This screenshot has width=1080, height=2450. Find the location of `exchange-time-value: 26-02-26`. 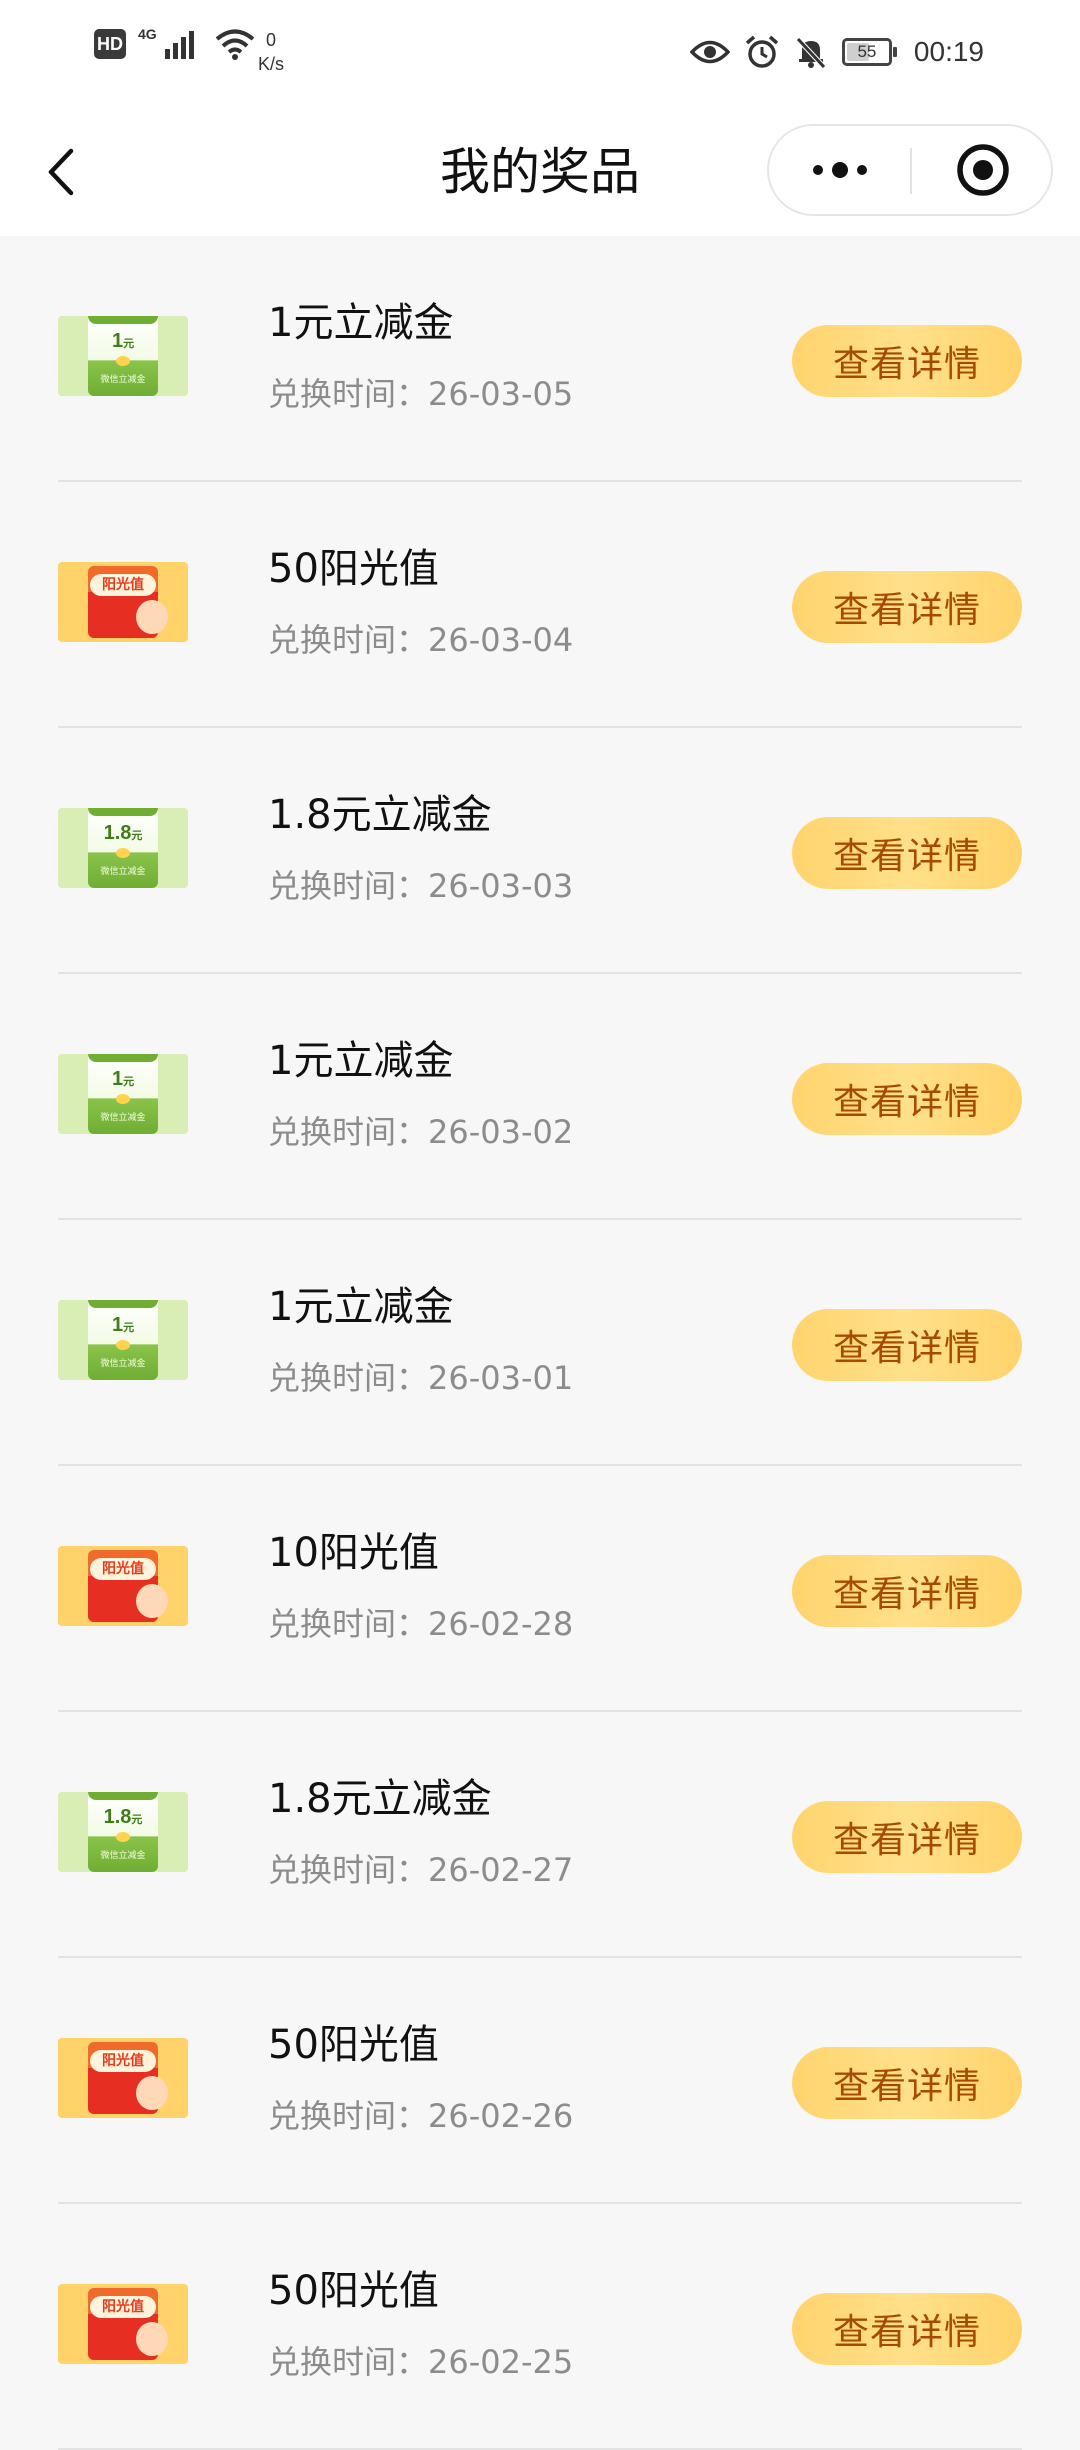

exchange-time-value: 26-02-26 is located at coordinates (501, 2116).